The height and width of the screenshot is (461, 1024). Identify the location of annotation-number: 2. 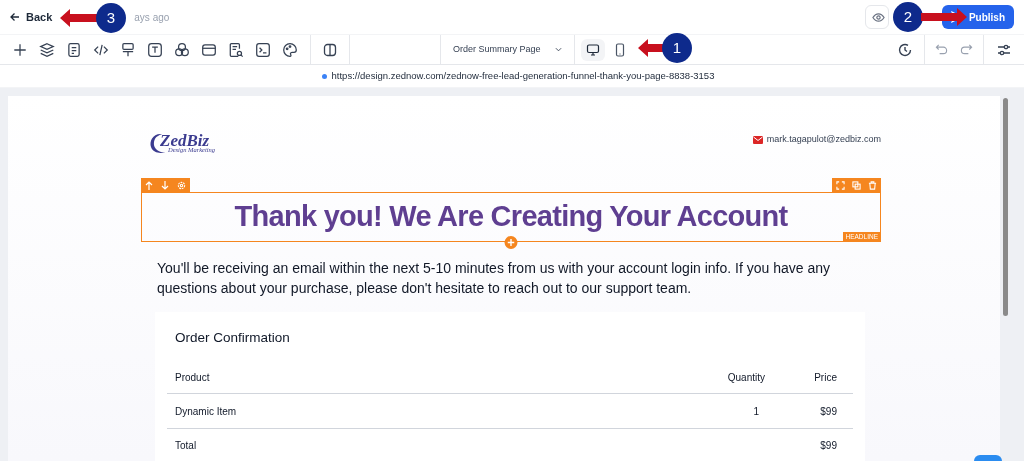
(908, 17).